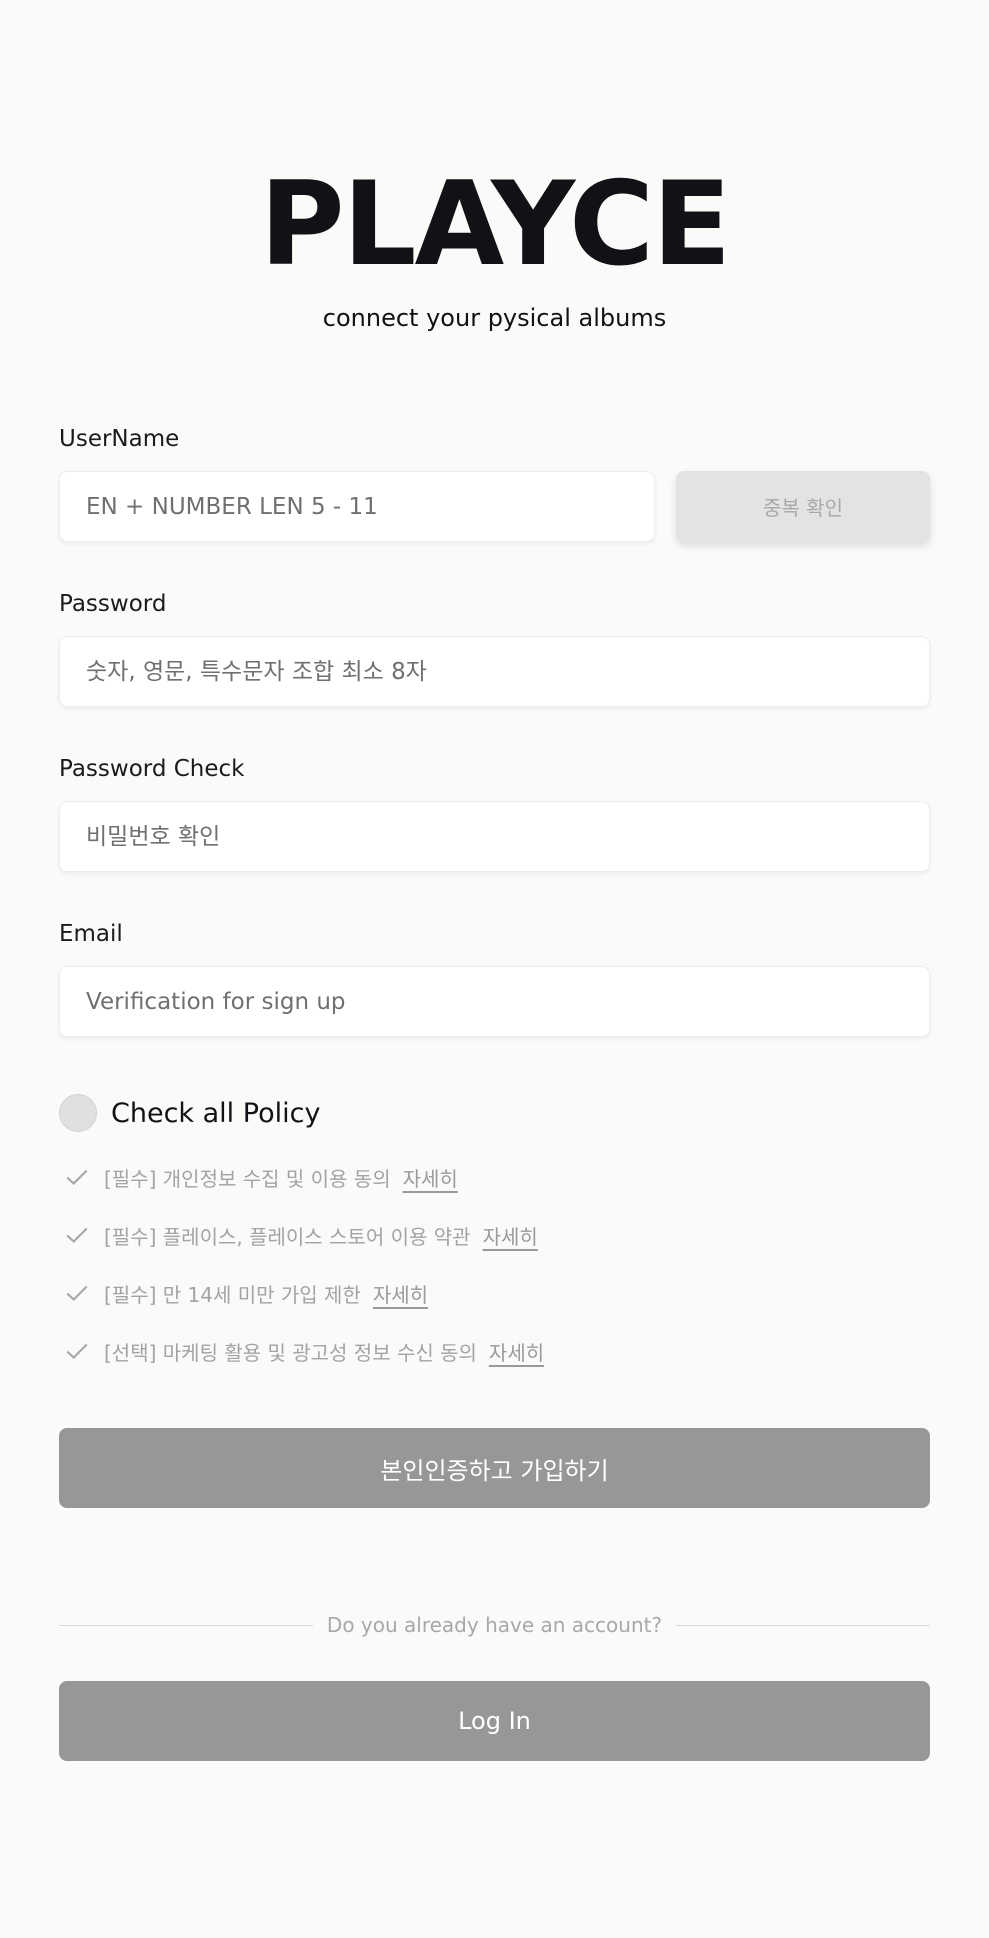  What do you see at coordinates (803, 506) in the screenshot?
I see `duplicate-check-button: 중복 확인` at bounding box center [803, 506].